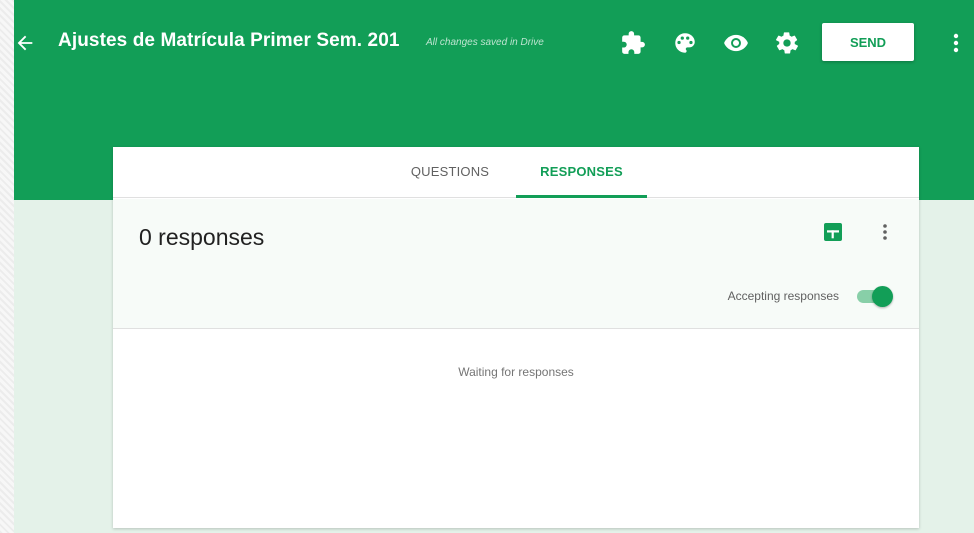 The height and width of the screenshot is (533, 974). I want to click on sheets-icon, so click(833, 232).